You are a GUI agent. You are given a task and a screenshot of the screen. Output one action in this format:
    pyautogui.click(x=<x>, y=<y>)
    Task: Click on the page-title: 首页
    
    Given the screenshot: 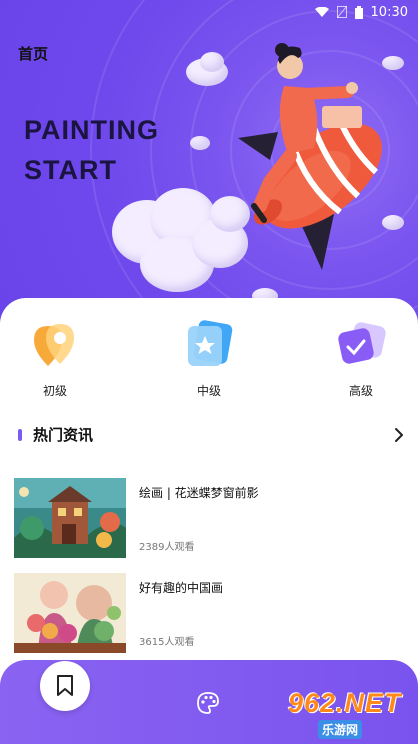 What is the action you would take?
    pyautogui.click(x=33, y=54)
    